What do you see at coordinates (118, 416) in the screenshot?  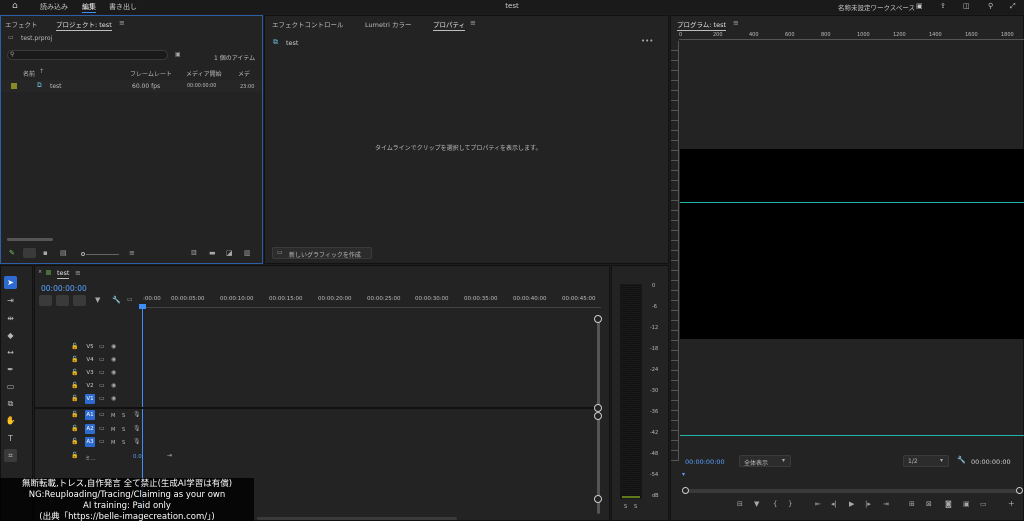 I see `track-header-a1: 🔓 A1 ▭ M S 🎙` at bounding box center [118, 416].